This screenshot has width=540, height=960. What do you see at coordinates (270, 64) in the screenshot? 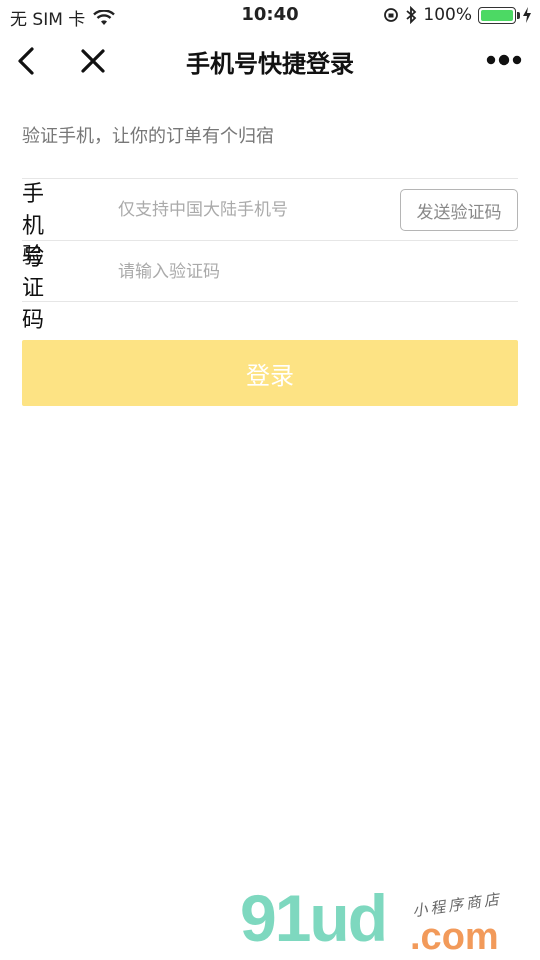
I see `page-title: 手机号快捷登录` at bounding box center [270, 64].